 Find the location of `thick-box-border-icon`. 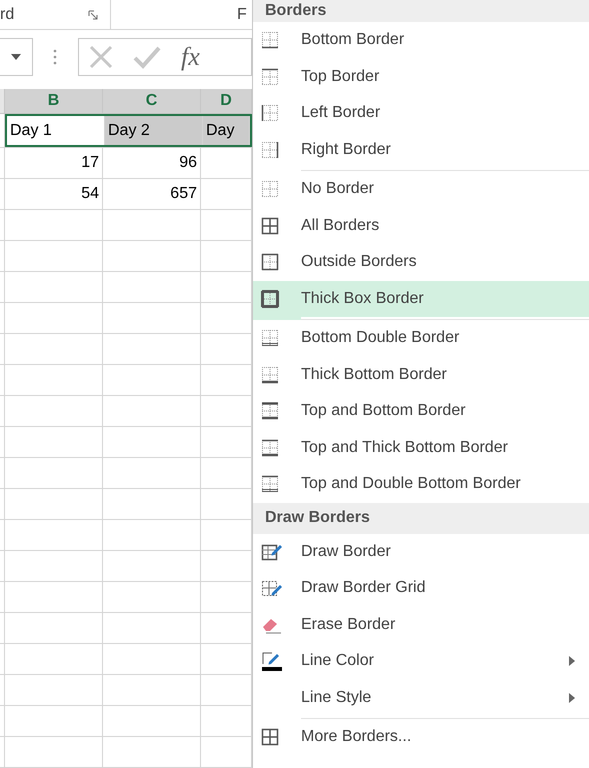

thick-box-border-icon is located at coordinates (270, 299).